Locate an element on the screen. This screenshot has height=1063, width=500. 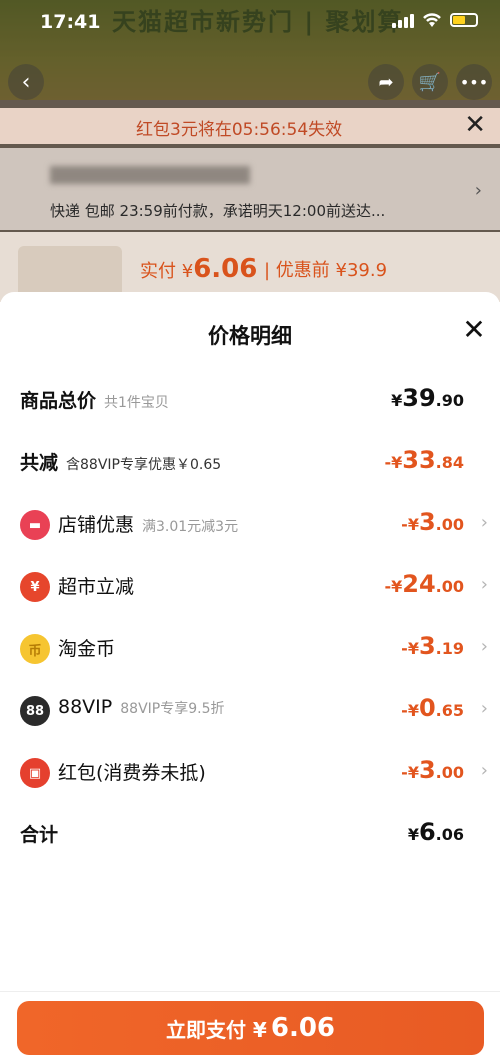
row-total-goods: 商品总价 共1件宝贝 ¥39.90 is located at coordinates (250, 400).